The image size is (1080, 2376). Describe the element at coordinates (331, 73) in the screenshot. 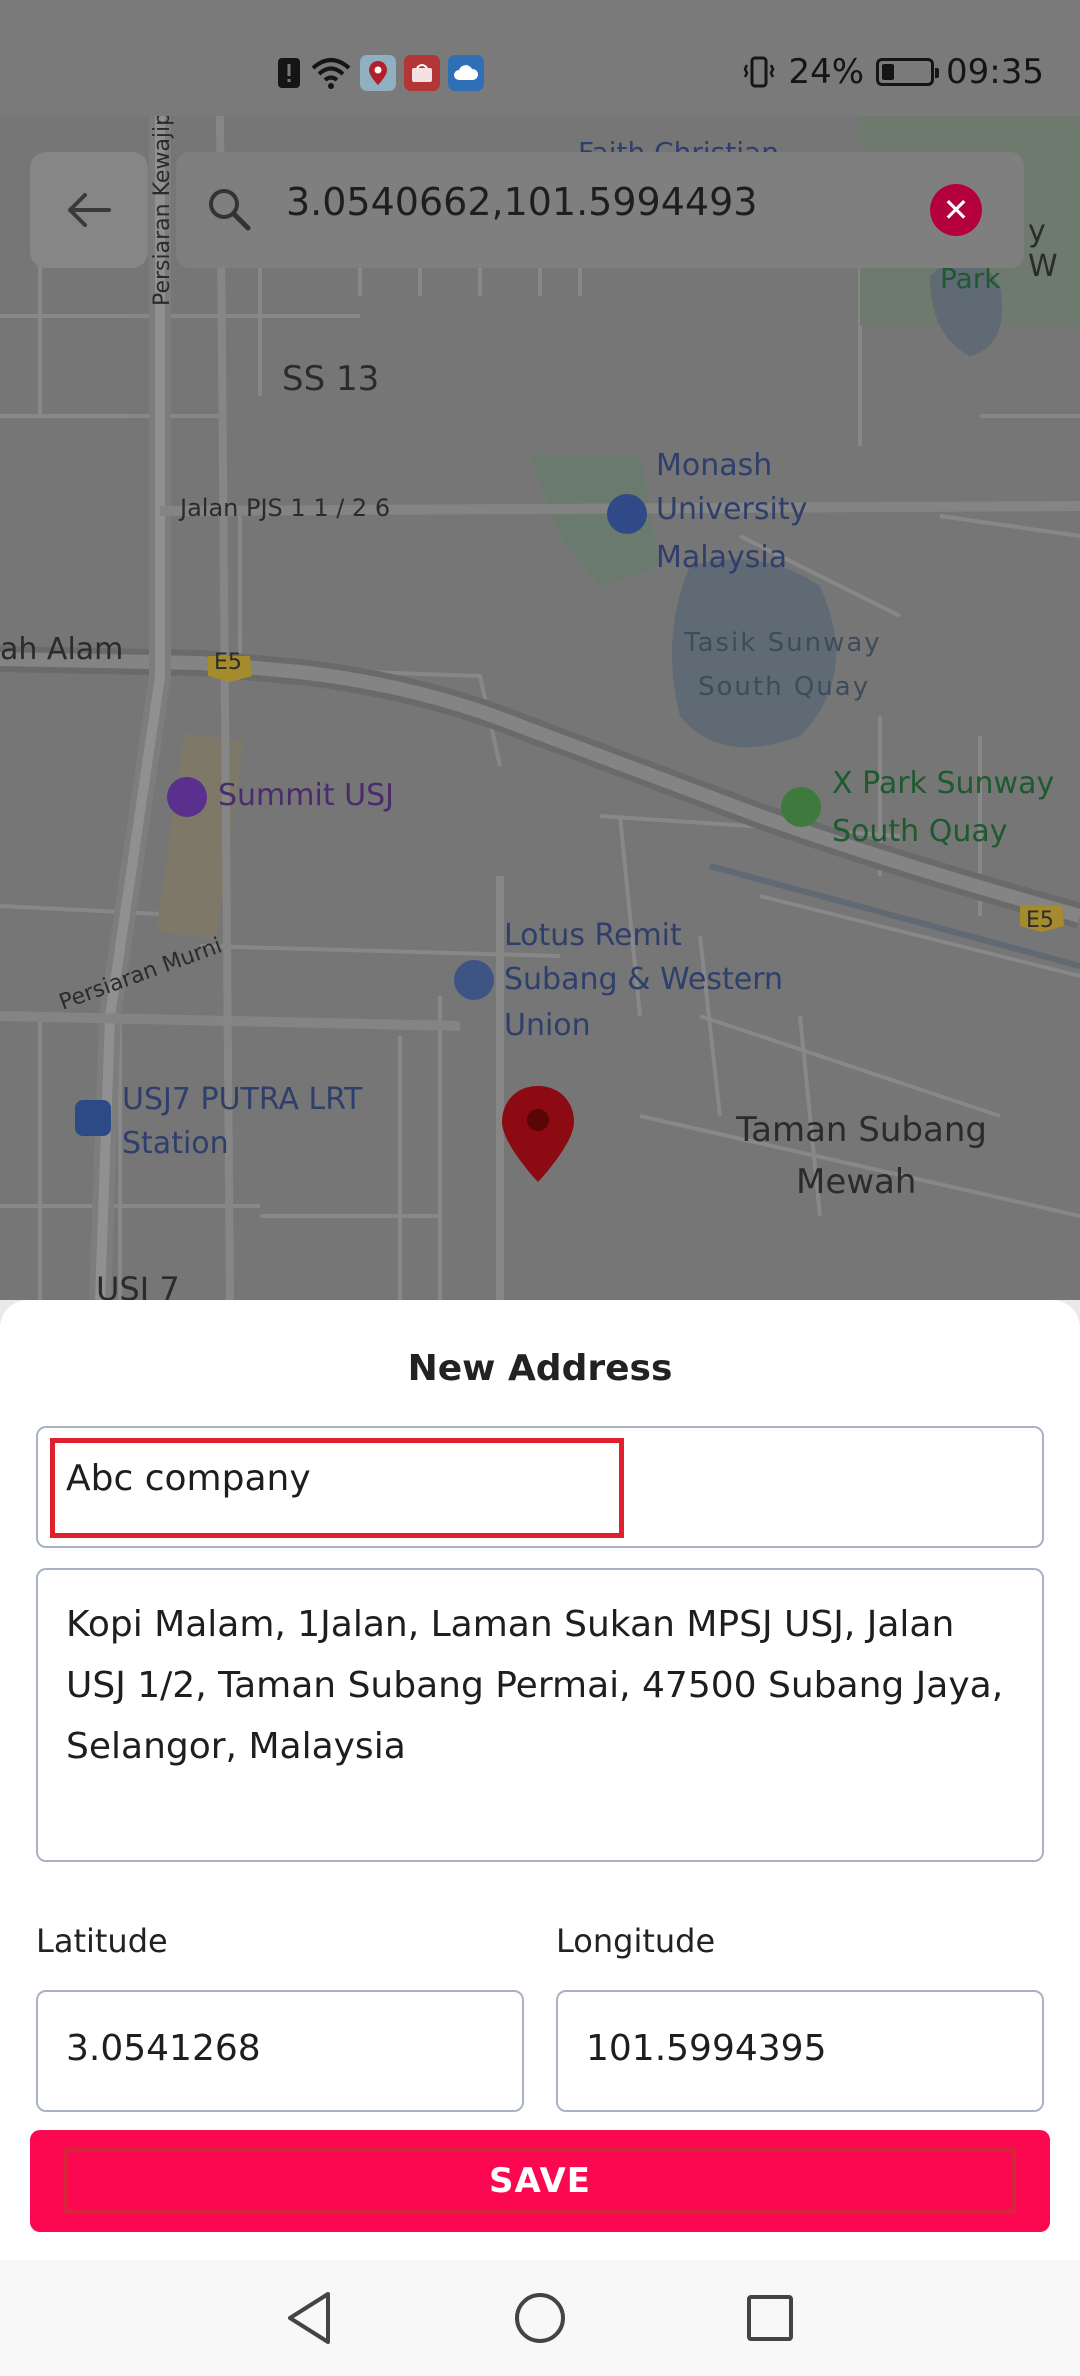

I see `wifi-icon` at that location.